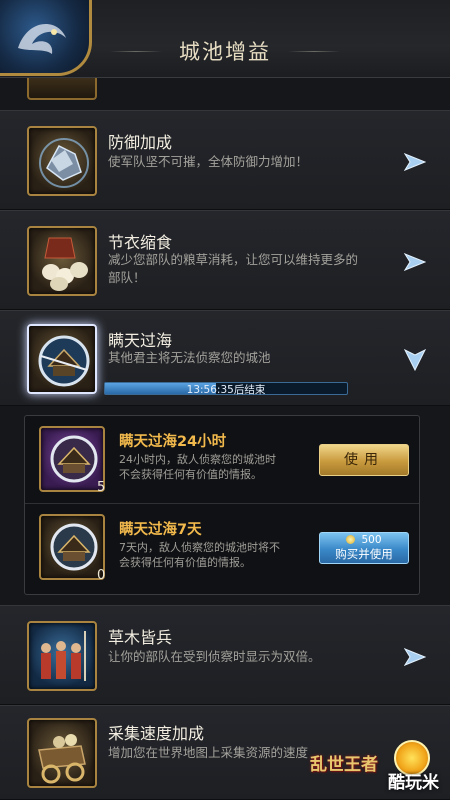 This screenshot has height=800, width=450. Describe the element at coordinates (413, 783) in the screenshot. I see `site-logo: 酷玩米` at that location.